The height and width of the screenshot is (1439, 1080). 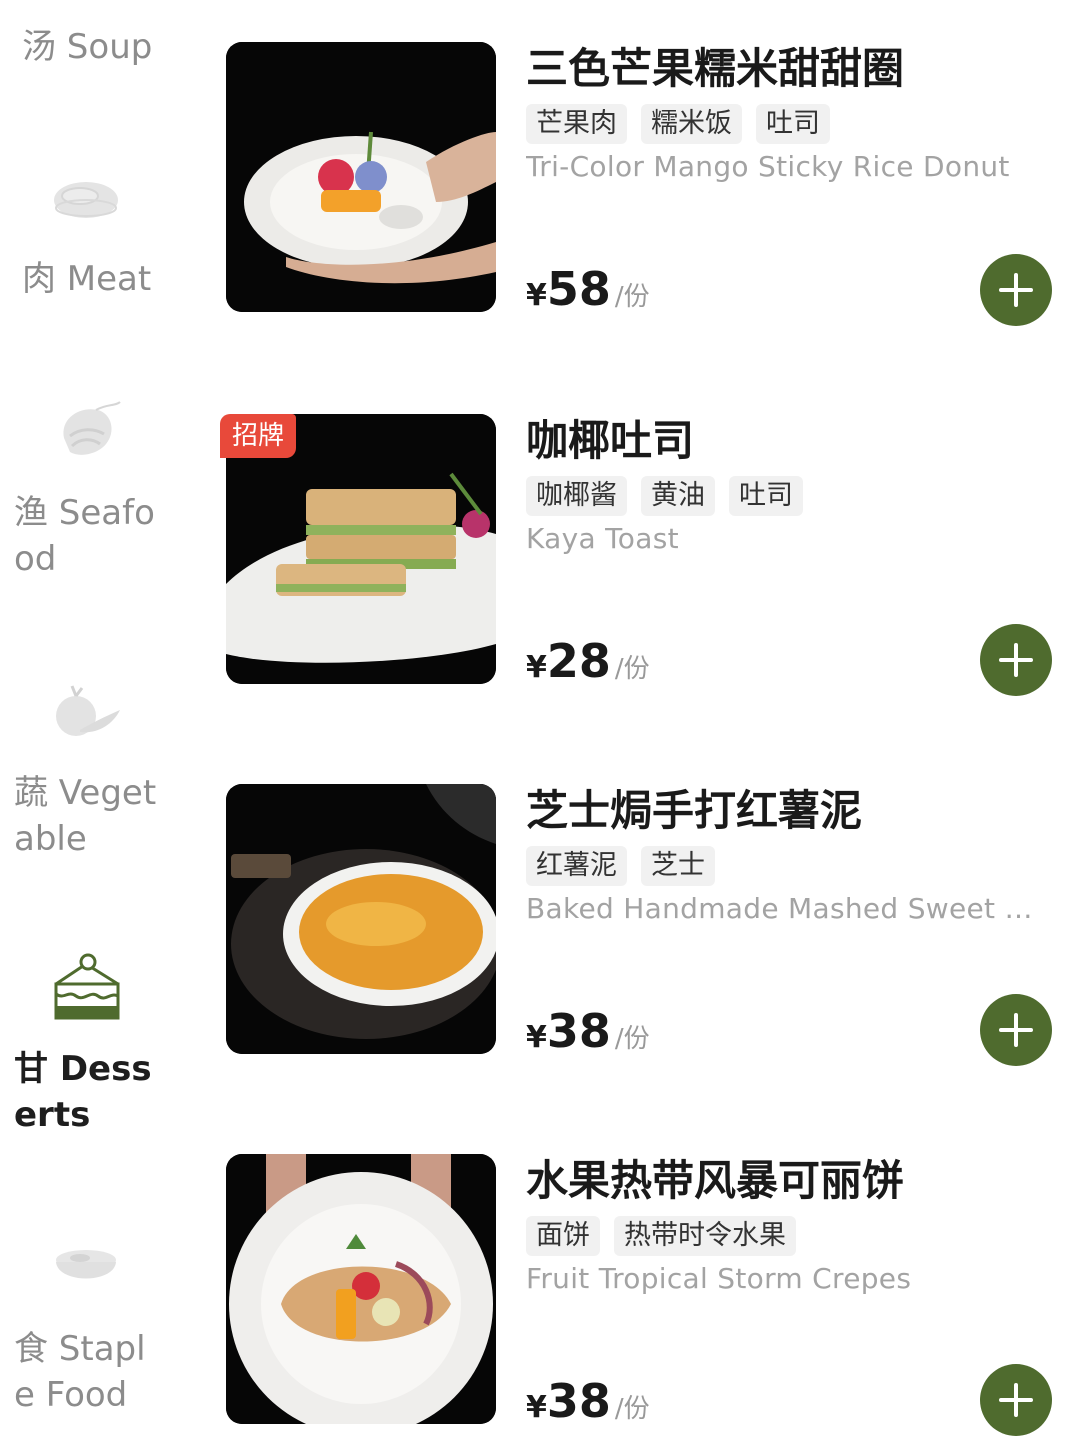 I want to click on ingredient-tags: 咖椰酱 黄油 吐司, so click(x=664, y=496).